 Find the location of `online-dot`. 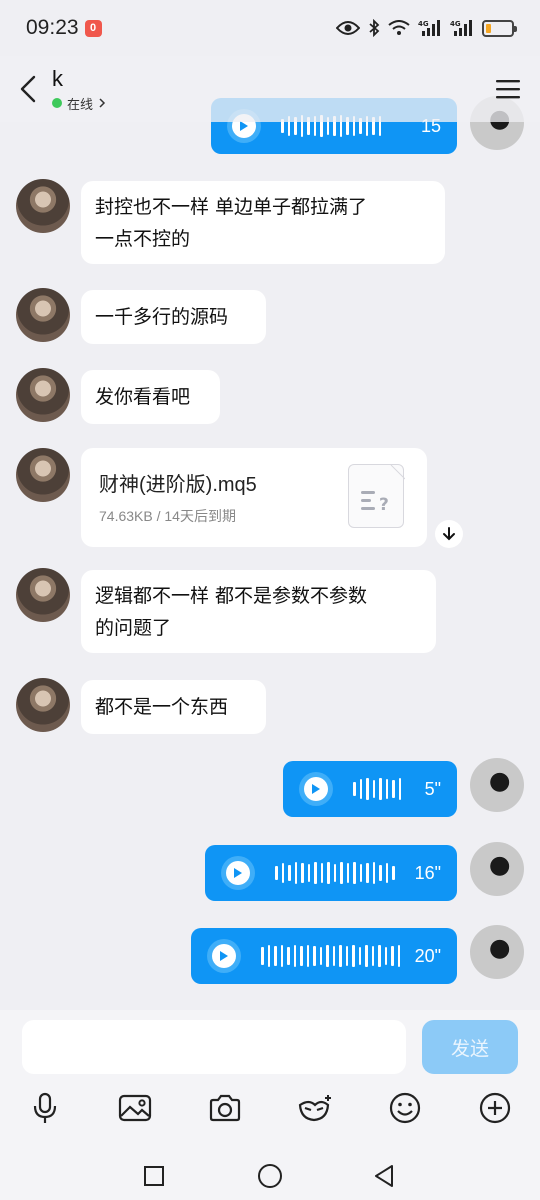

online-dot is located at coordinates (57, 103).